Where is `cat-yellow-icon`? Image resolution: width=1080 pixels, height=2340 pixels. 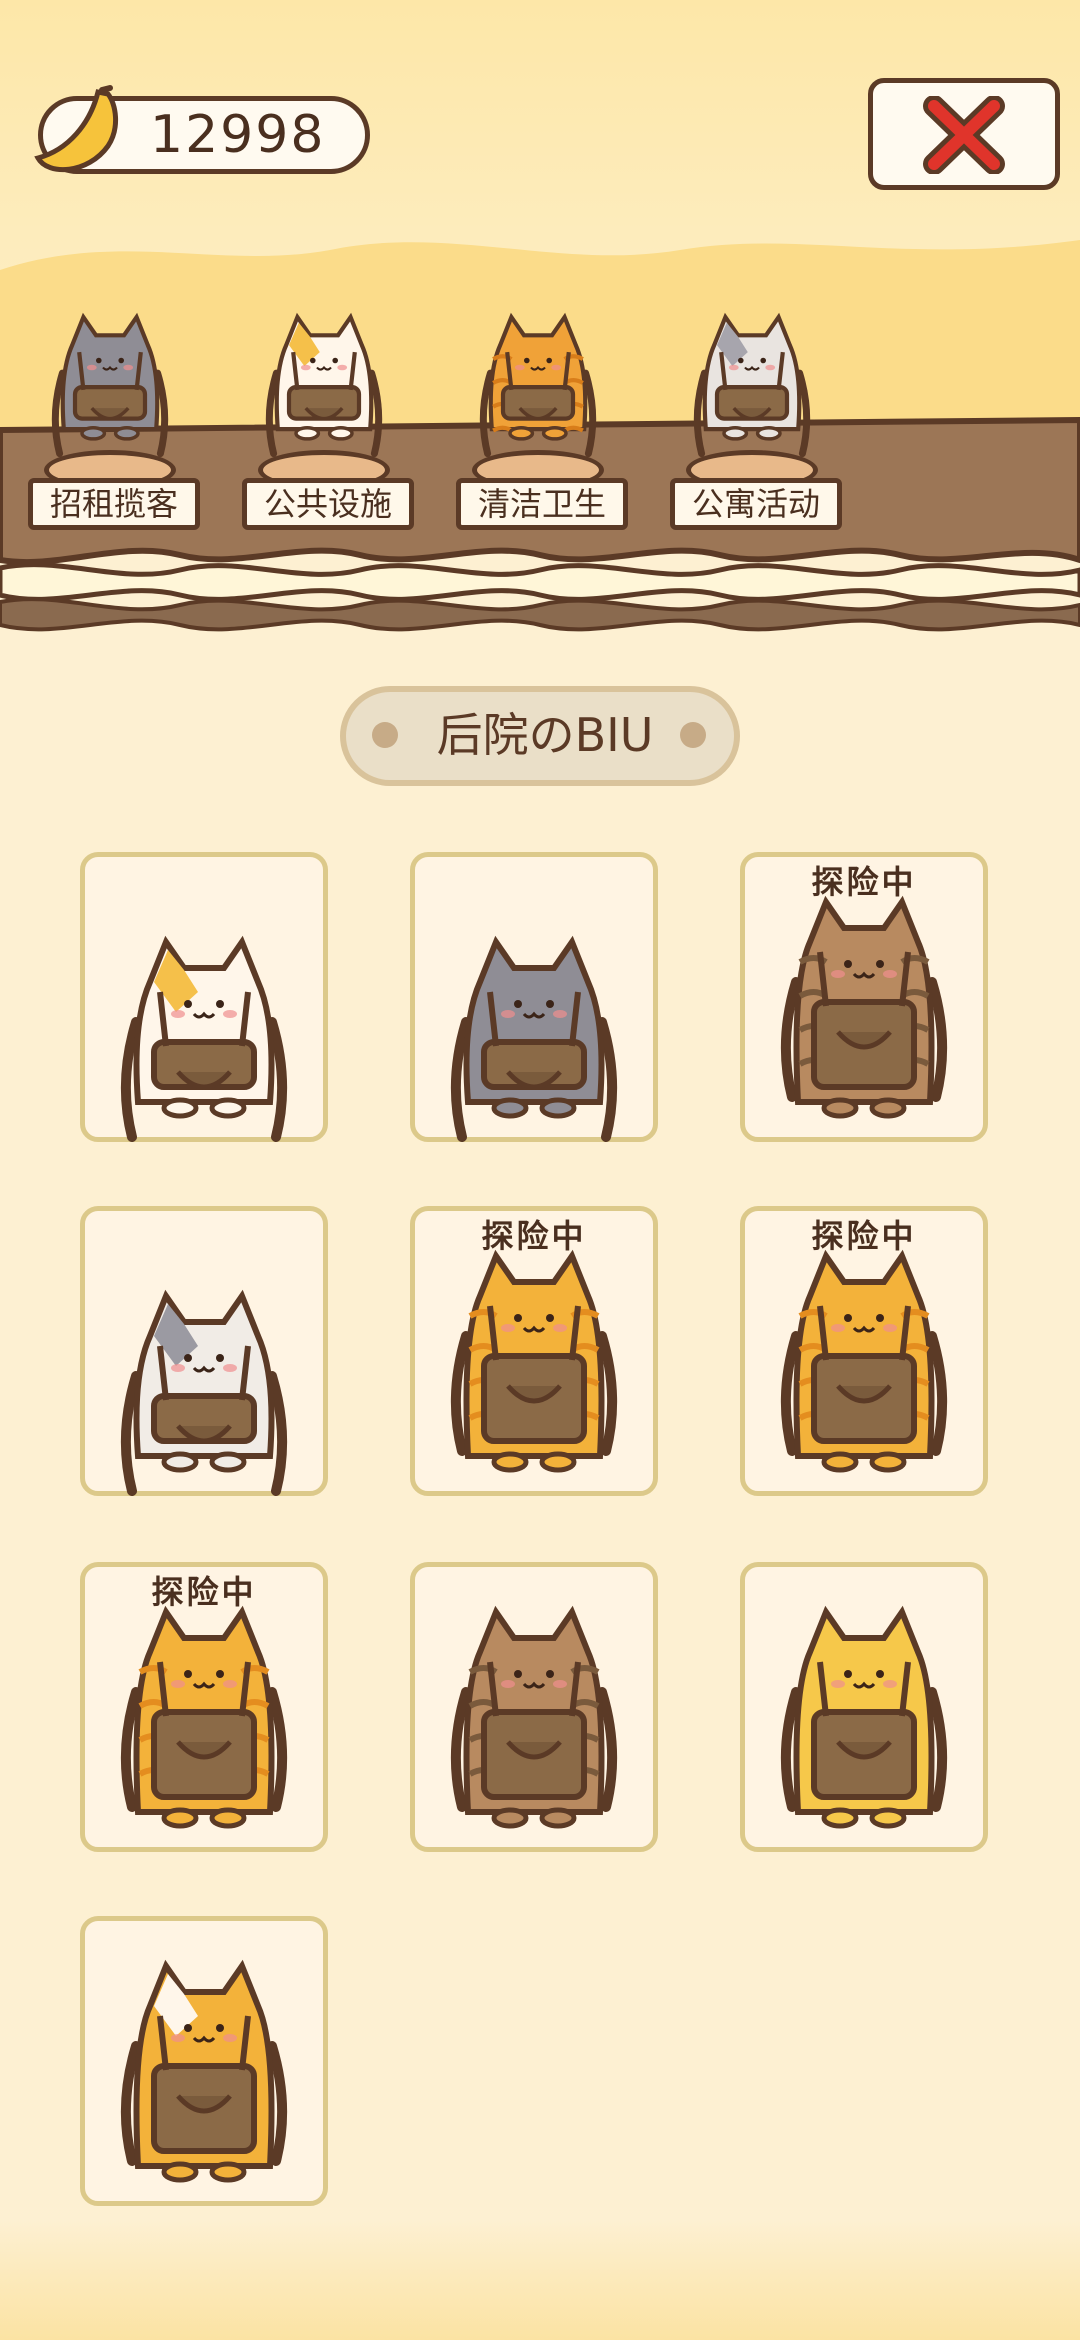
cat-yellow-icon is located at coordinates (864, 1707).